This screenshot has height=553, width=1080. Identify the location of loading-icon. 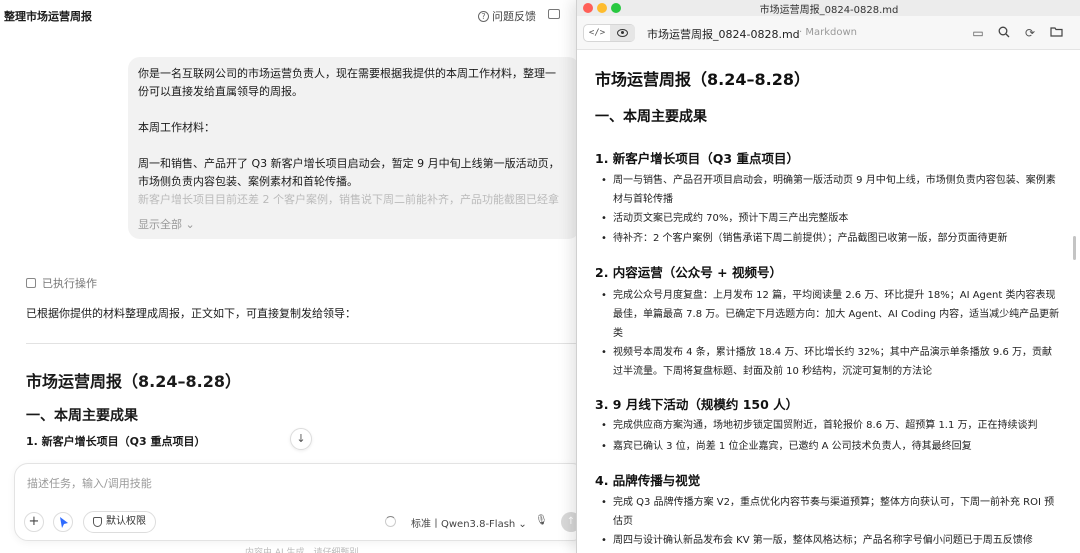
(390, 521).